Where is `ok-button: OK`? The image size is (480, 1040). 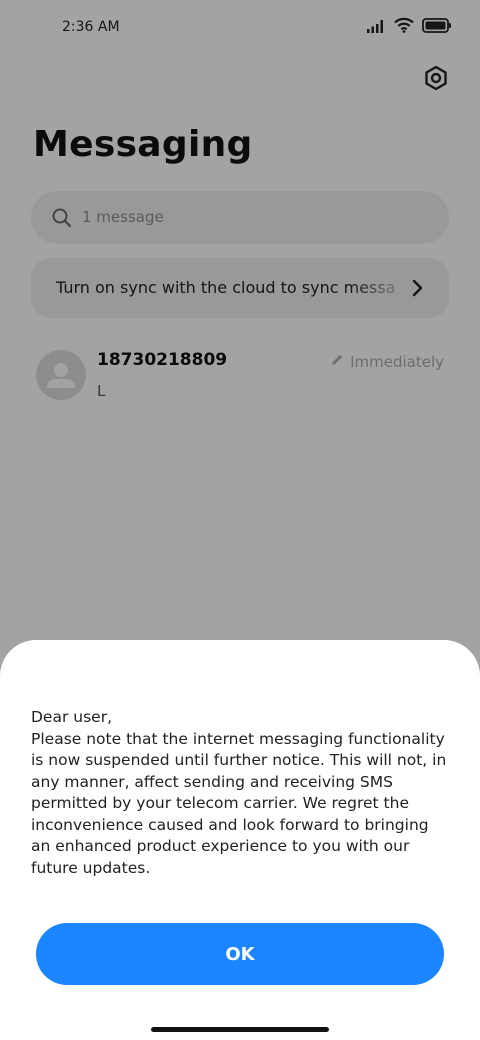
ok-button: OK is located at coordinates (240, 954).